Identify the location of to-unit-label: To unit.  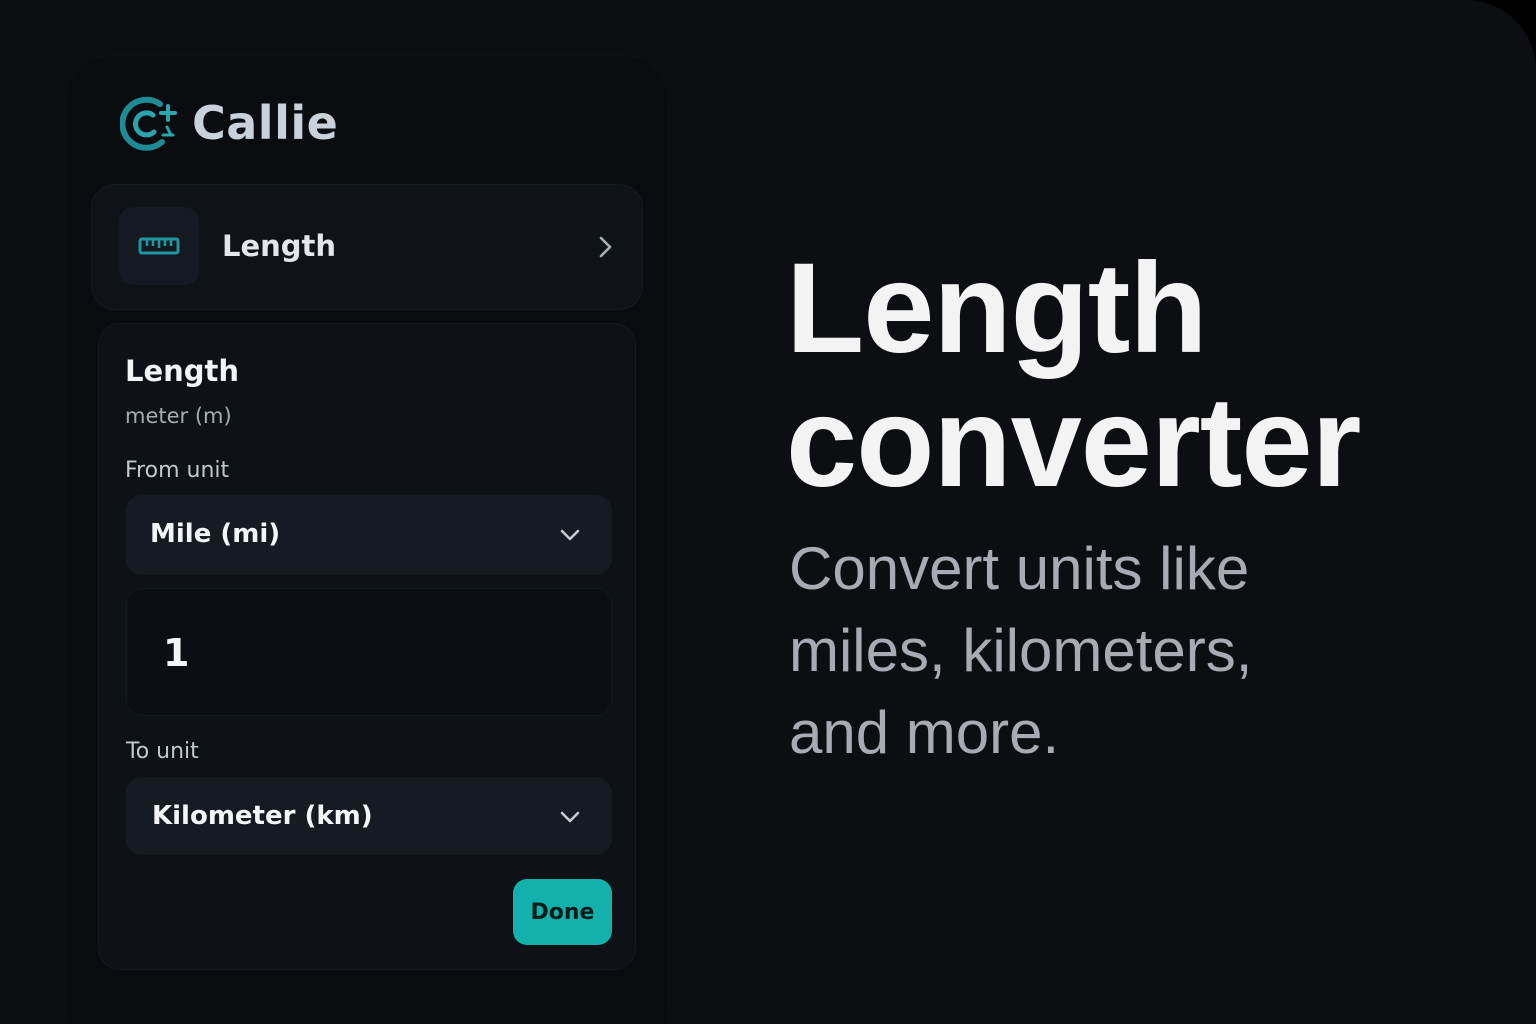
(162, 751).